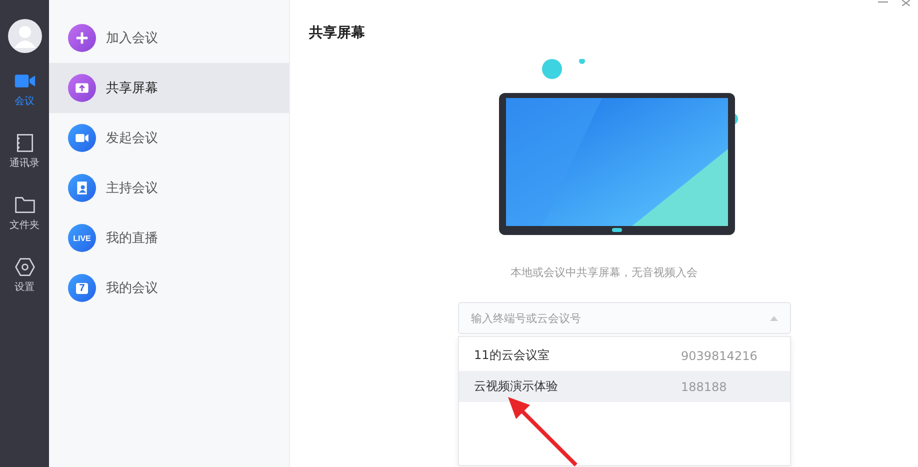 This screenshot has height=467, width=918. Describe the element at coordinates (25, 288) in the screenshot. I see `rail-nav-item: 设置` at that location.